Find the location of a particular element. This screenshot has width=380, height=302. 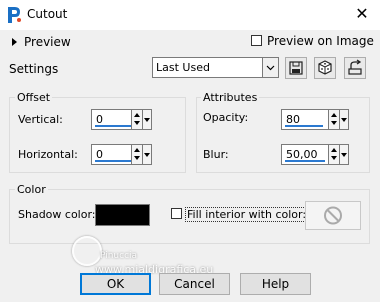

preset-dropdown: Last Used is located at coordinates (215, 67).